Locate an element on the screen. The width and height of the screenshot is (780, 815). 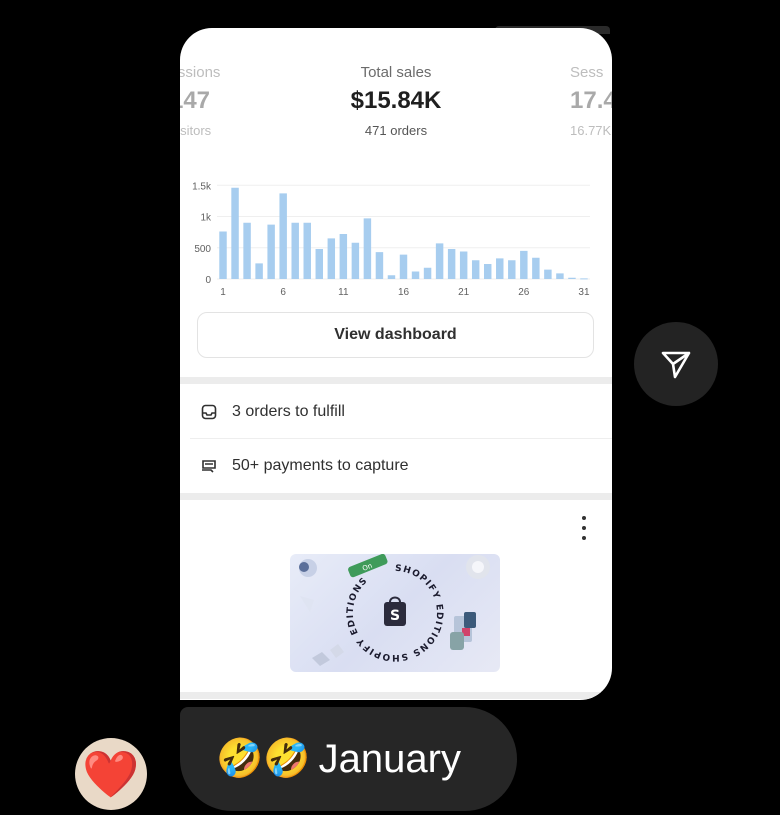
metric-sessions: Sessions 147 Visitors is located at coordinates (205, 101).